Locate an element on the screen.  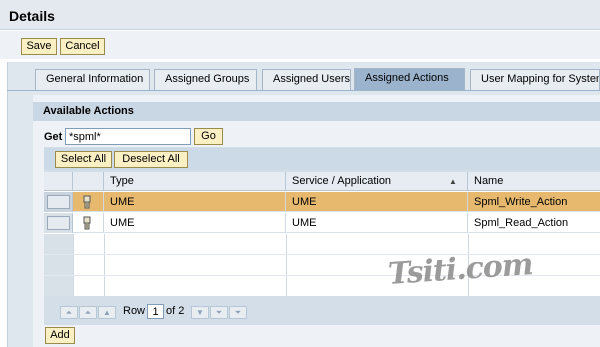
save-button: Save is located at coordinates (39, 46).